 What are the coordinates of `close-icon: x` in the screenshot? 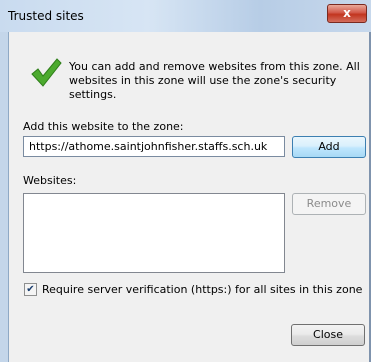 It's located at (347, 13).